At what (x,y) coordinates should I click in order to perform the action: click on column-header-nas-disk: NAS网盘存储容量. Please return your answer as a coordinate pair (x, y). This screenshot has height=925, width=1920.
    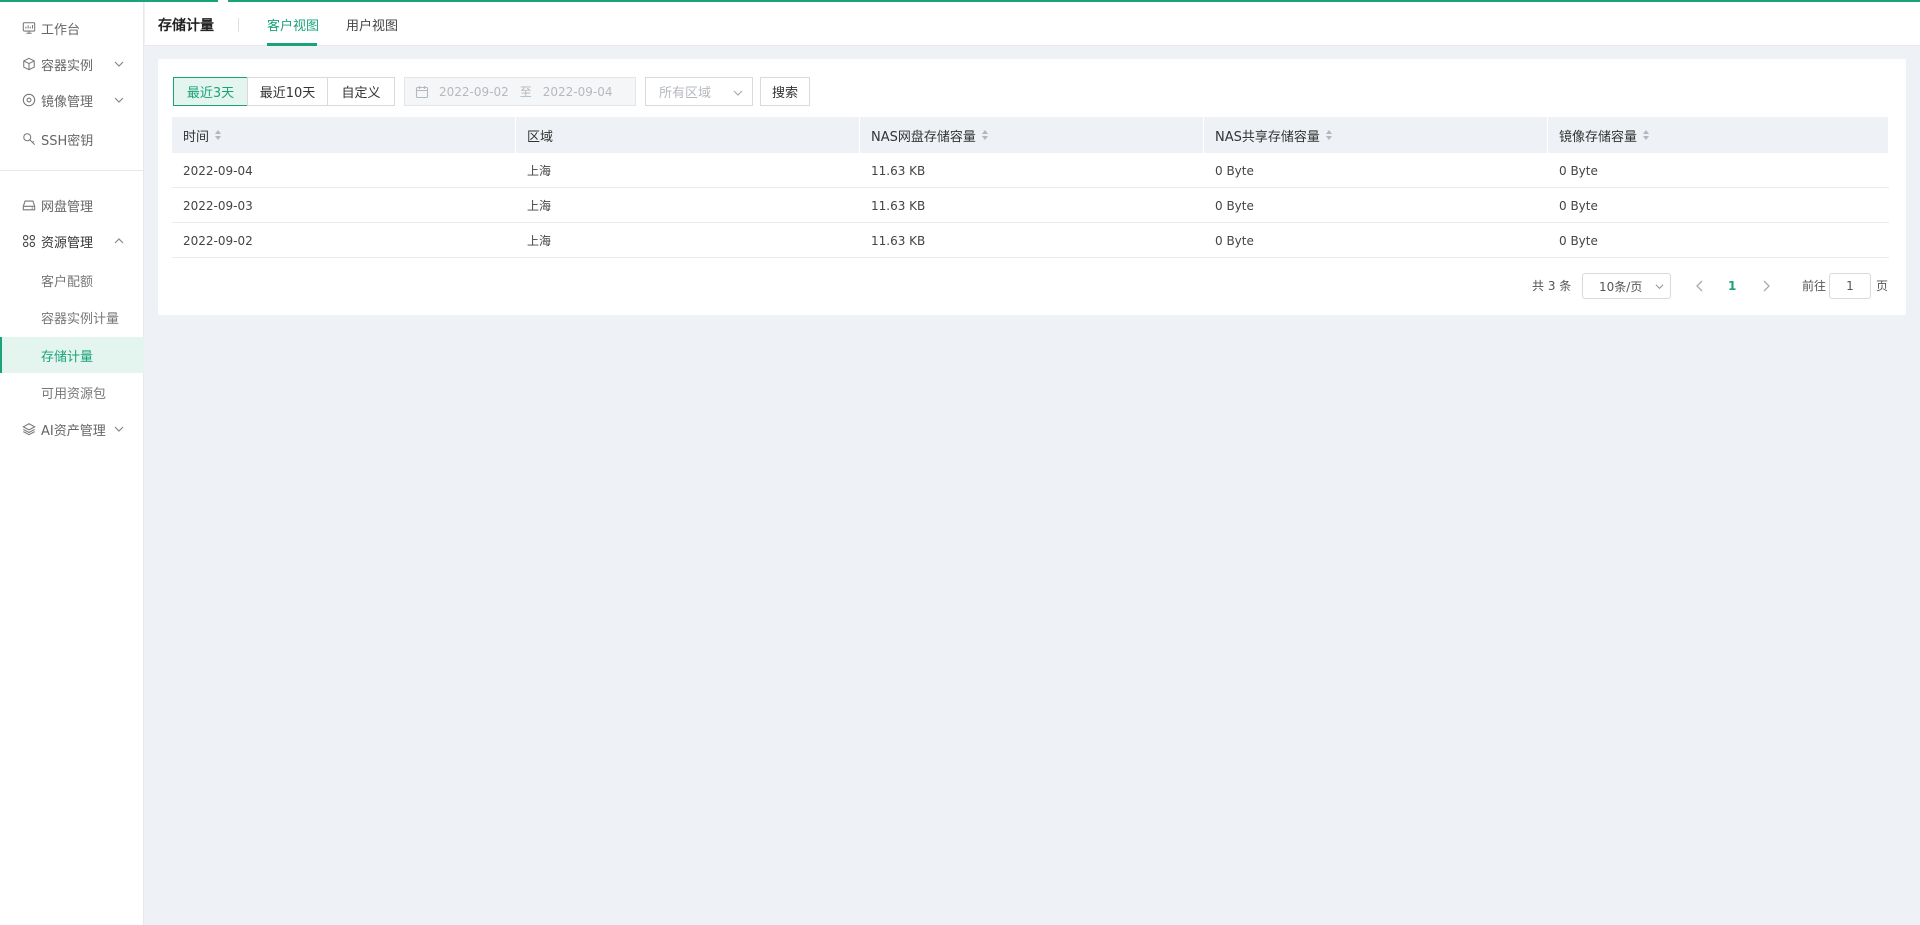
    Looking at the image, I should click on (1032, 135).